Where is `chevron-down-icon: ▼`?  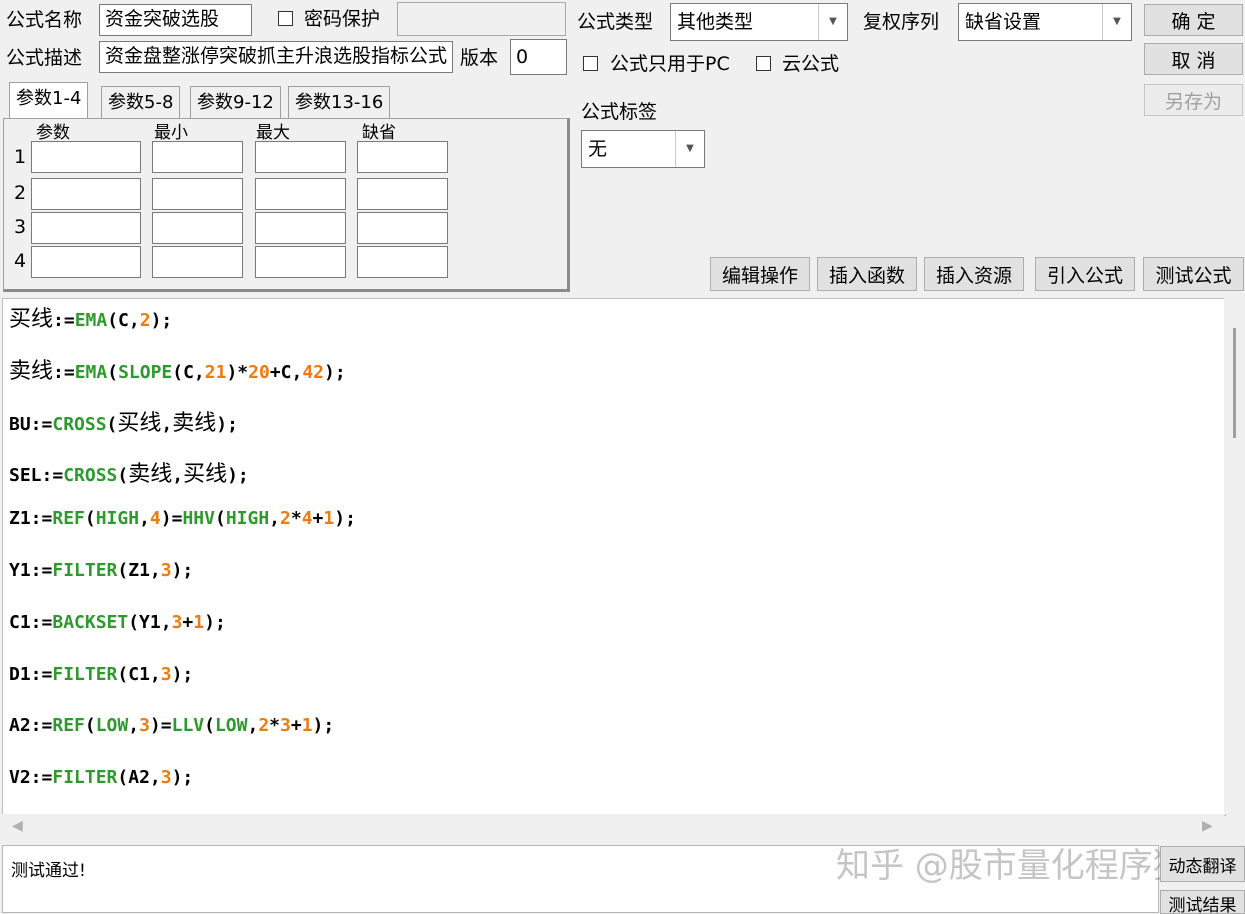 chevron-down-icon: ▼ is located at coordinates (1116, 22).